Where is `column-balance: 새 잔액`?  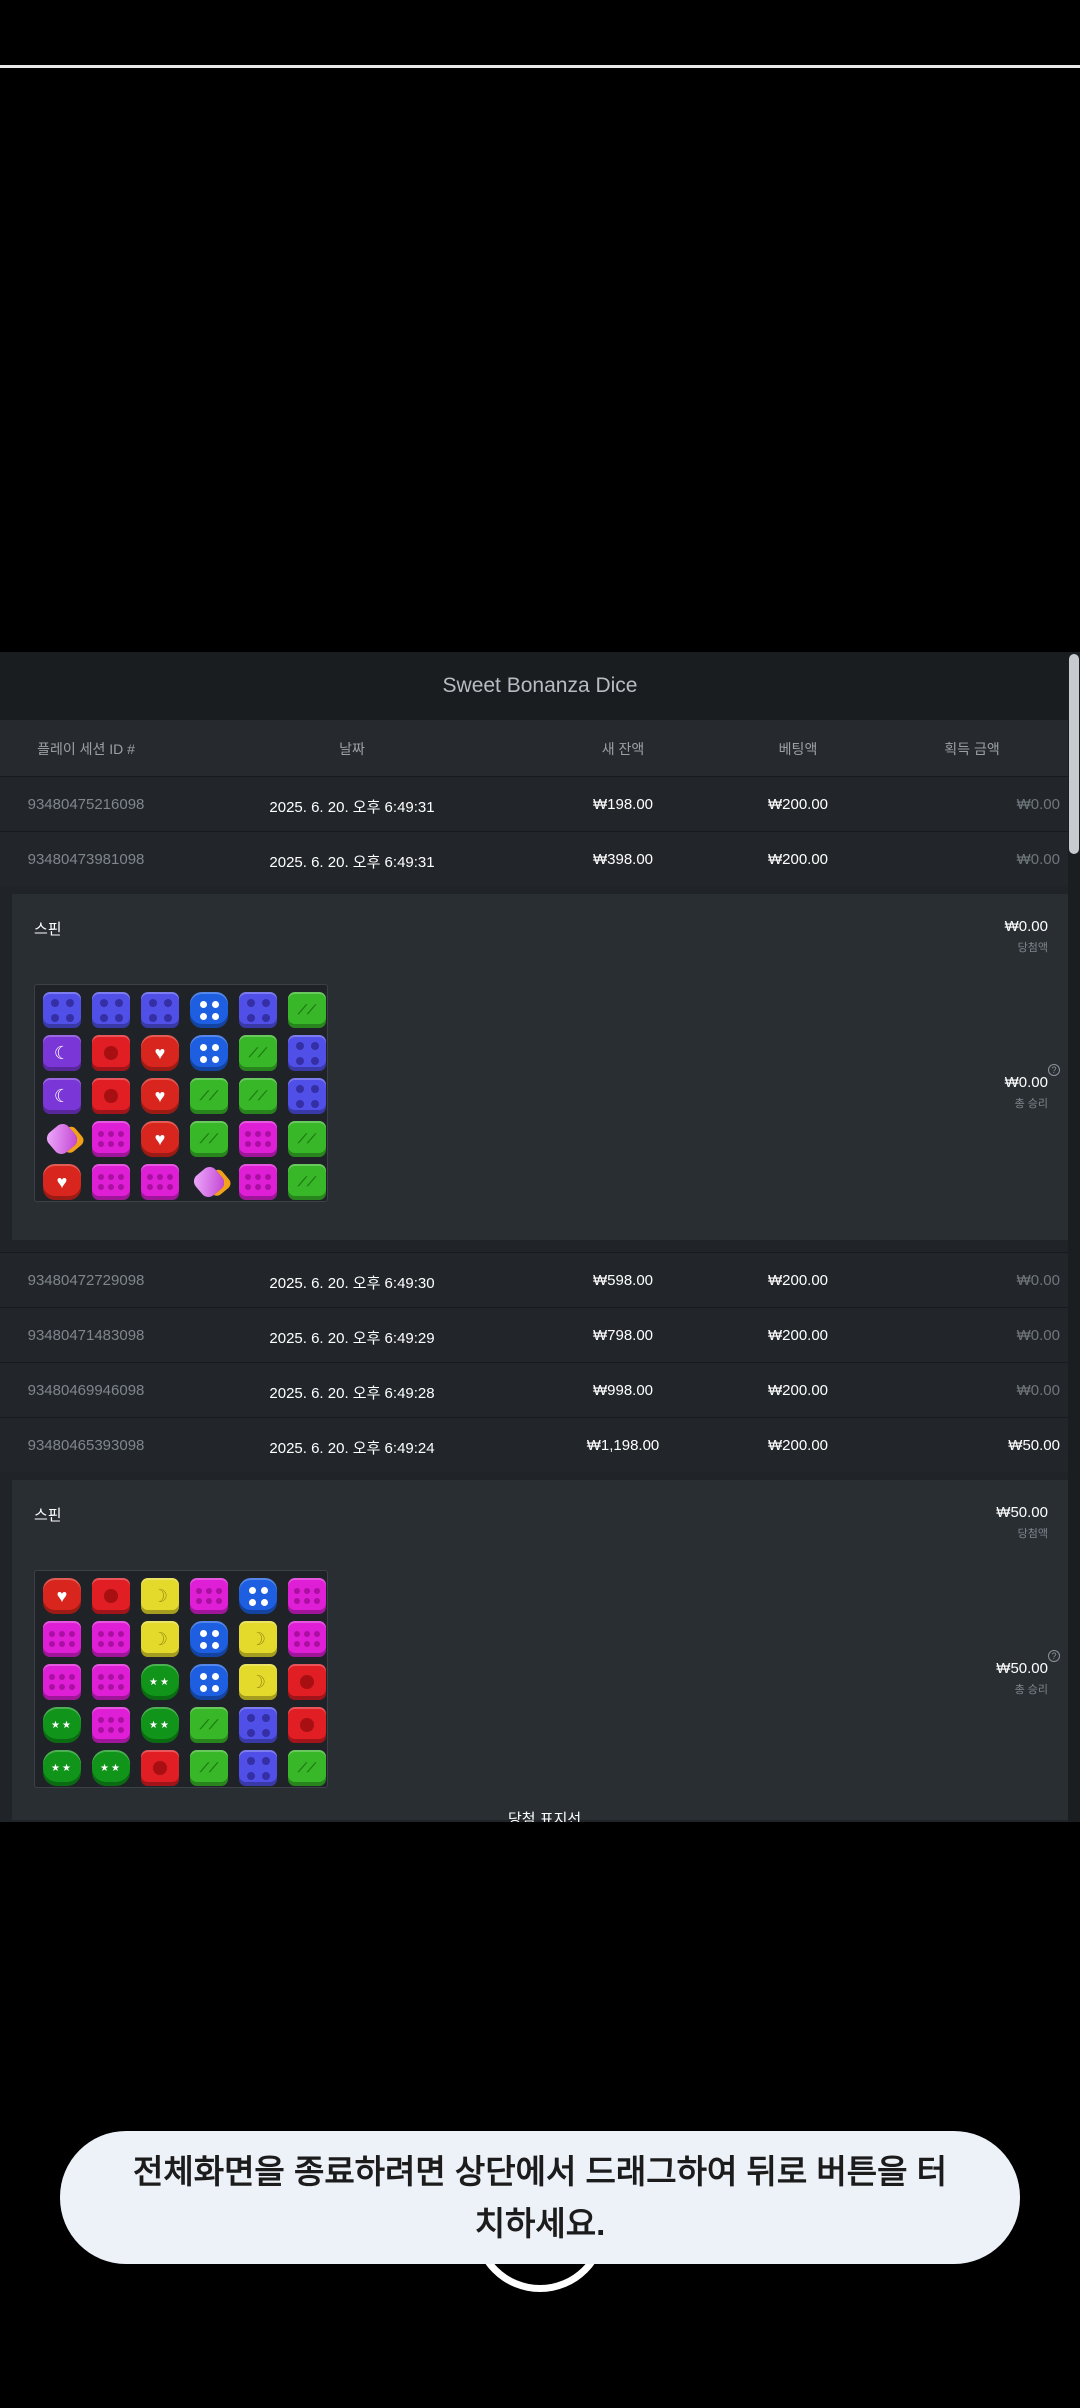
column-balance: 새 잔액 is located at coordinates (623, 749).